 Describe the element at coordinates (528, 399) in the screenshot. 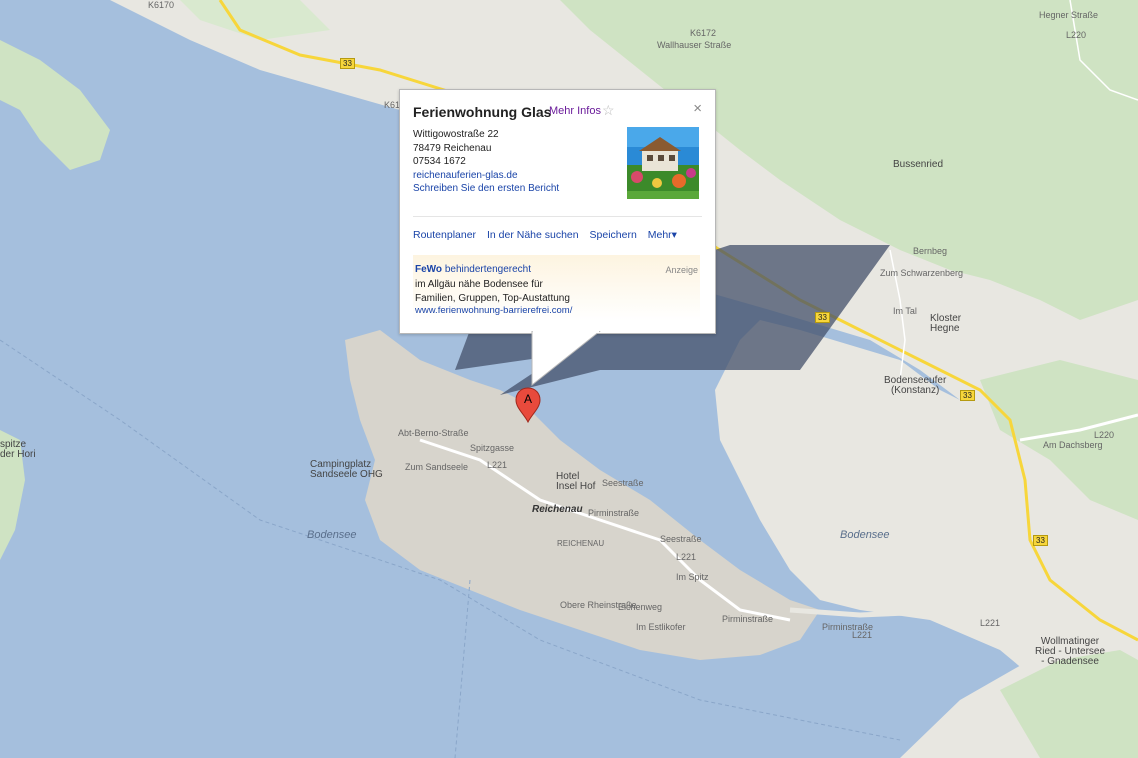

I see `marker-letter: A` at that location.